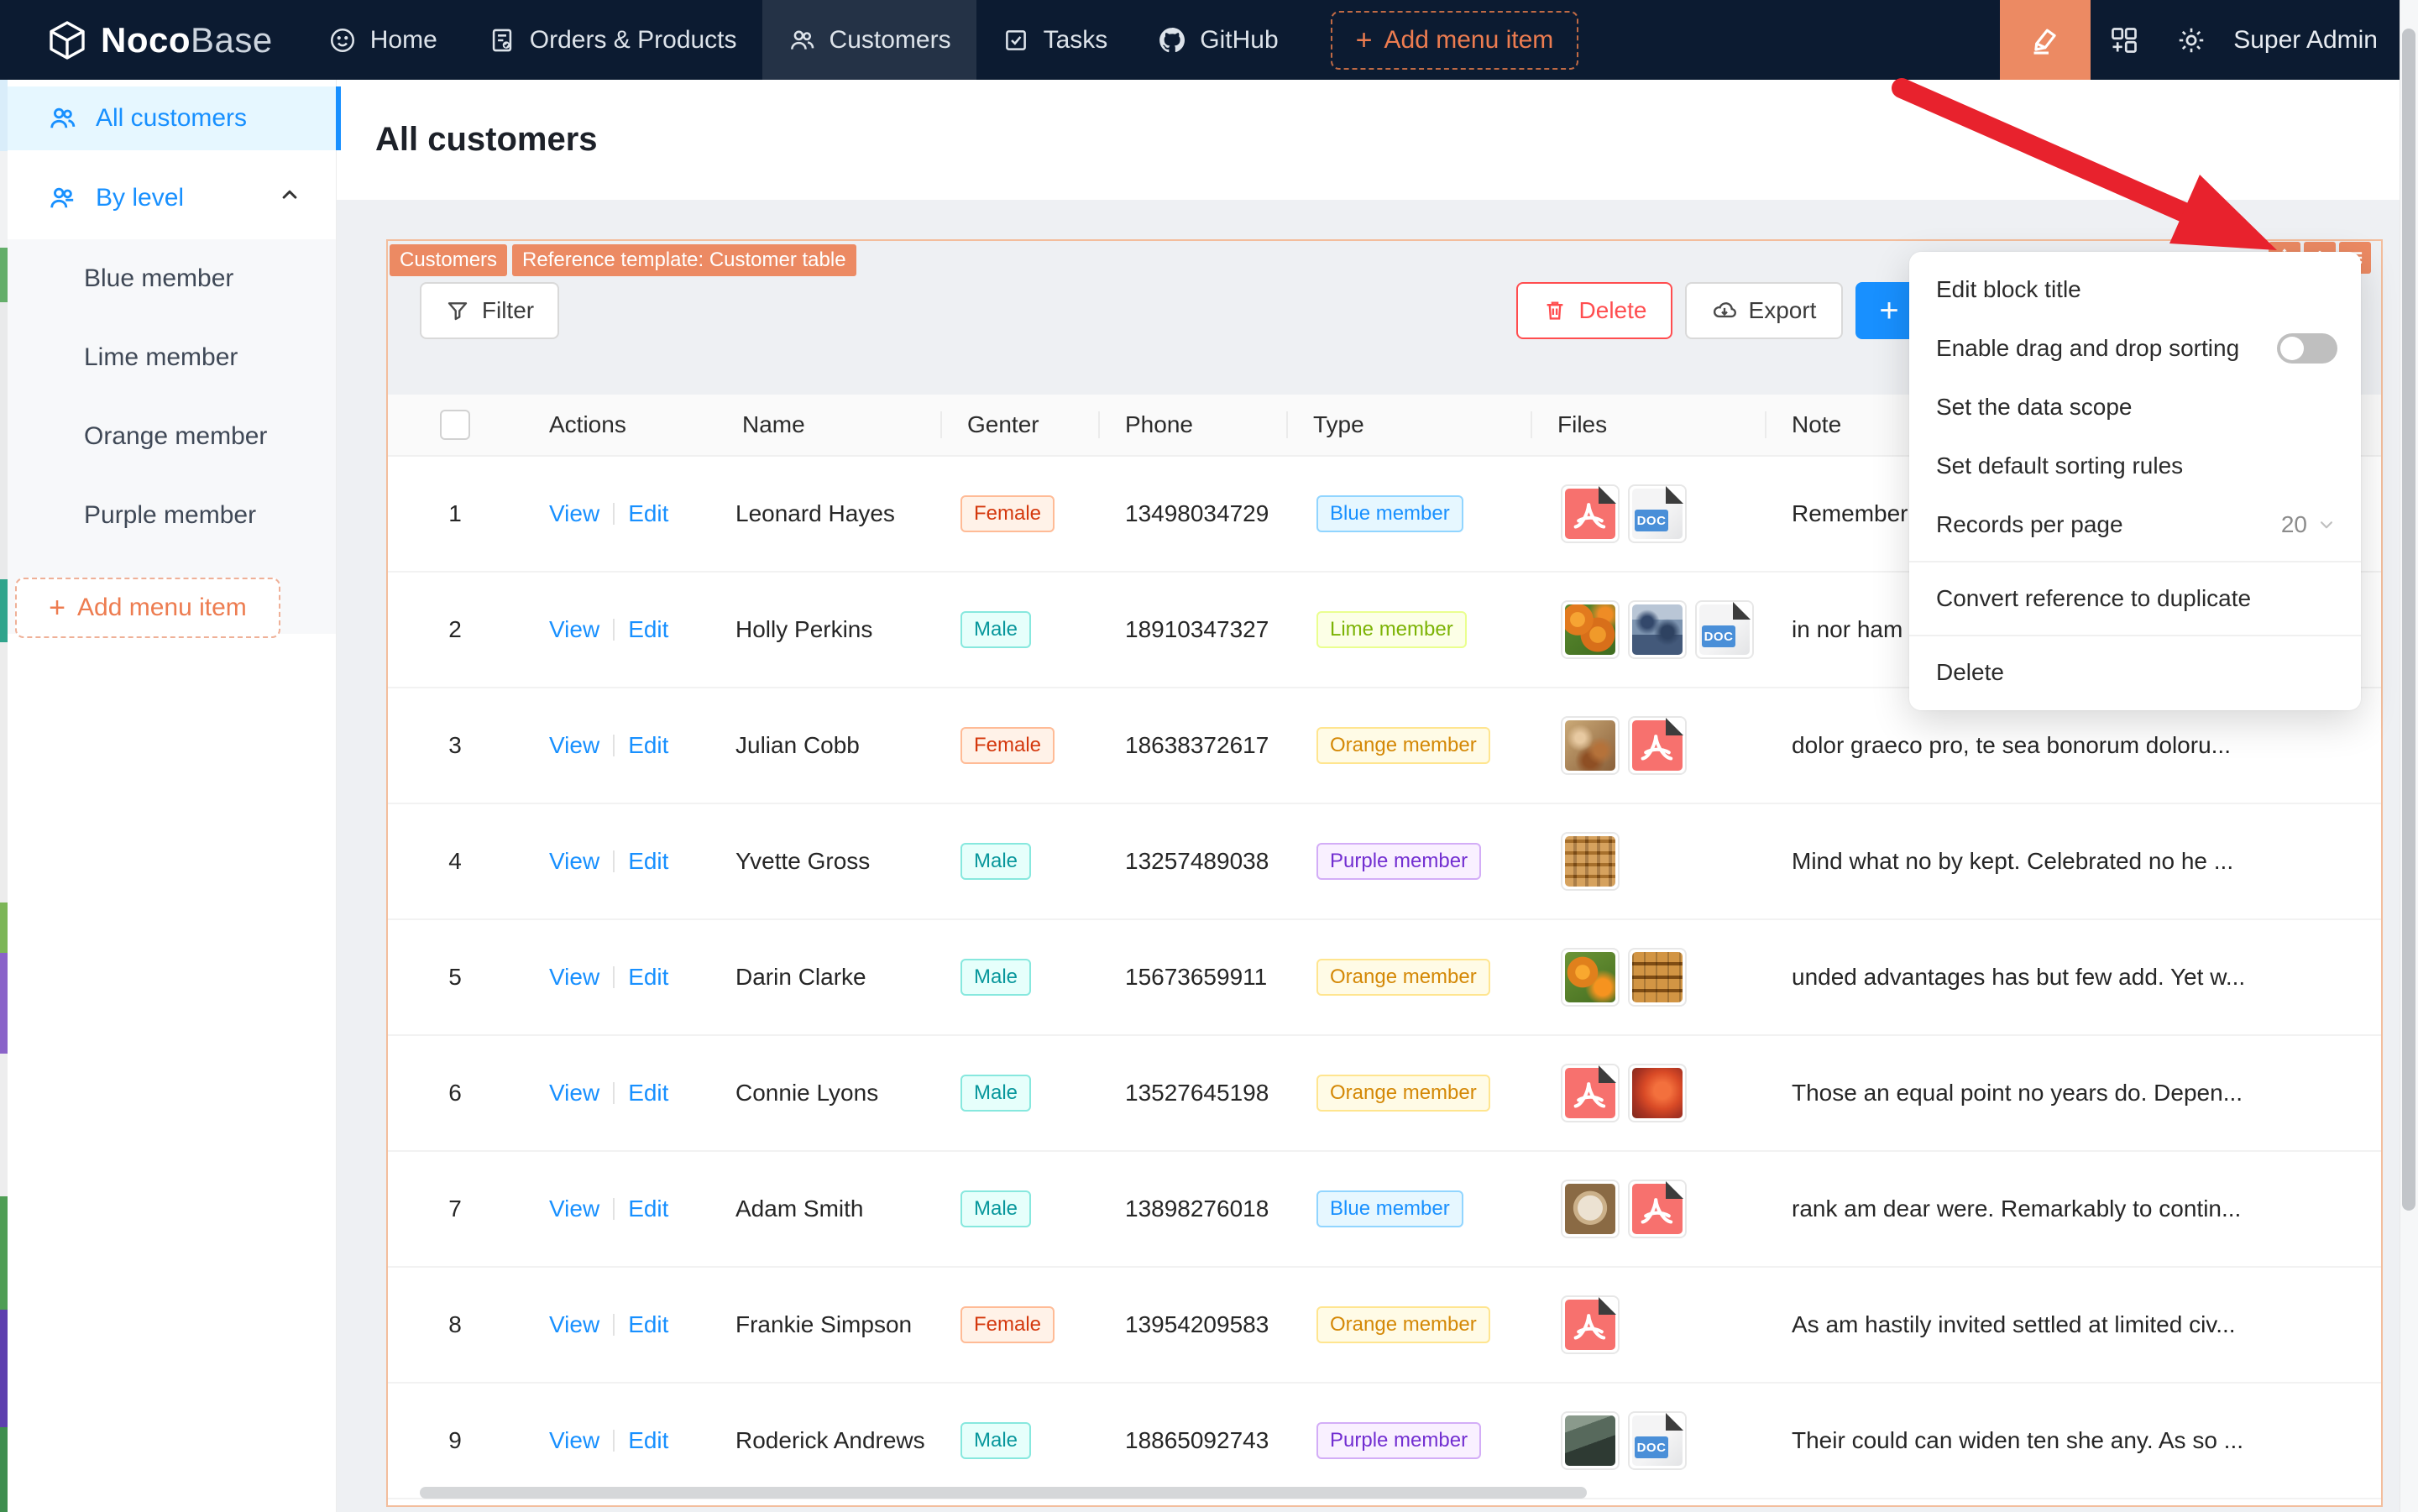  I want to click on records-per-page-value: 20, so click(2293, 524).